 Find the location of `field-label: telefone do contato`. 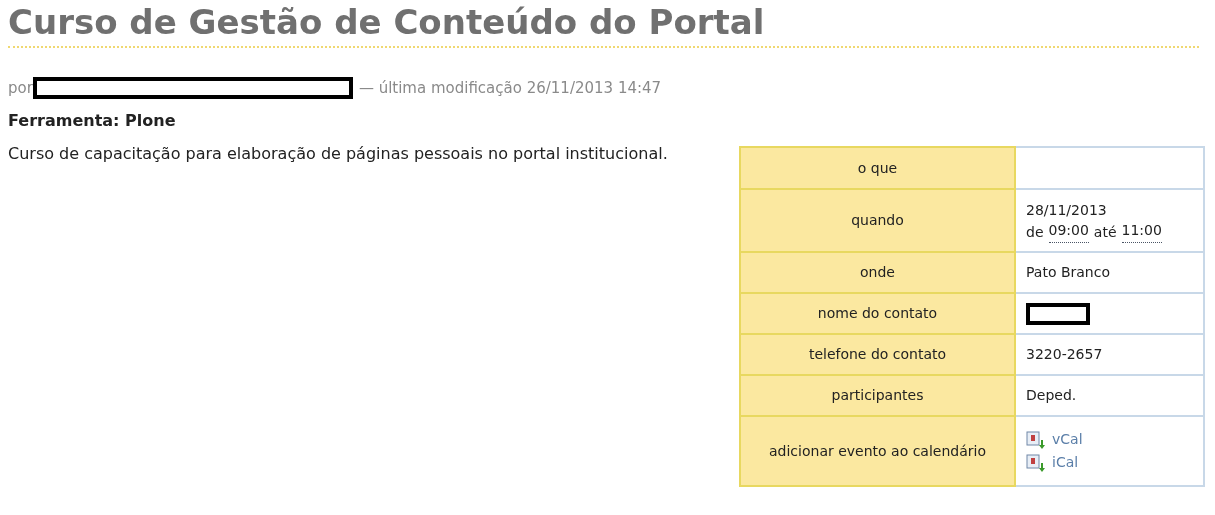

field-label: telefone do contato is located at coordinates (877, 354).